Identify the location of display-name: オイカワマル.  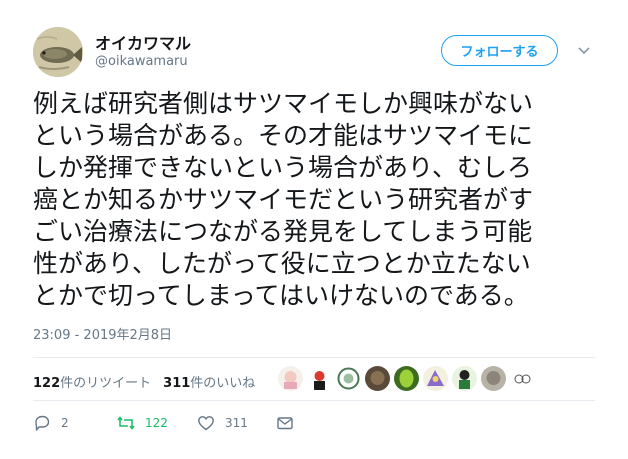
(143, 42).